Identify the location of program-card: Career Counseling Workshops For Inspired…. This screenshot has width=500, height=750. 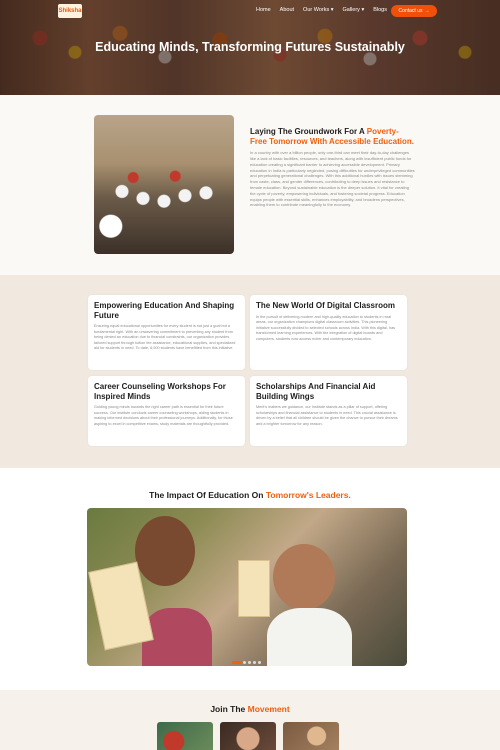
(166, 411).